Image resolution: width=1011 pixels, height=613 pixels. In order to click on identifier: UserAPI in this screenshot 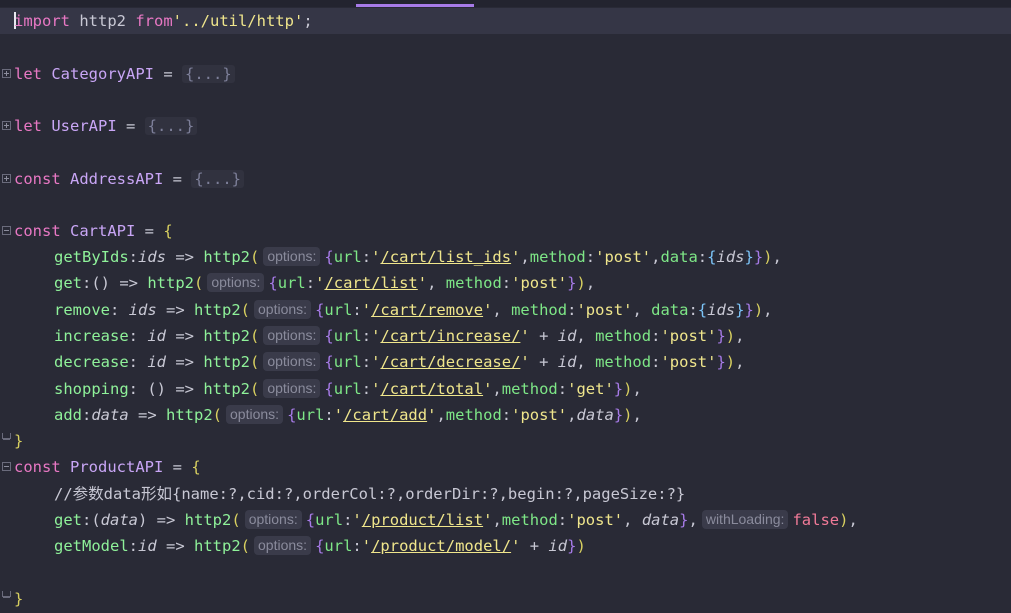, I will do `click(84, 126)`.